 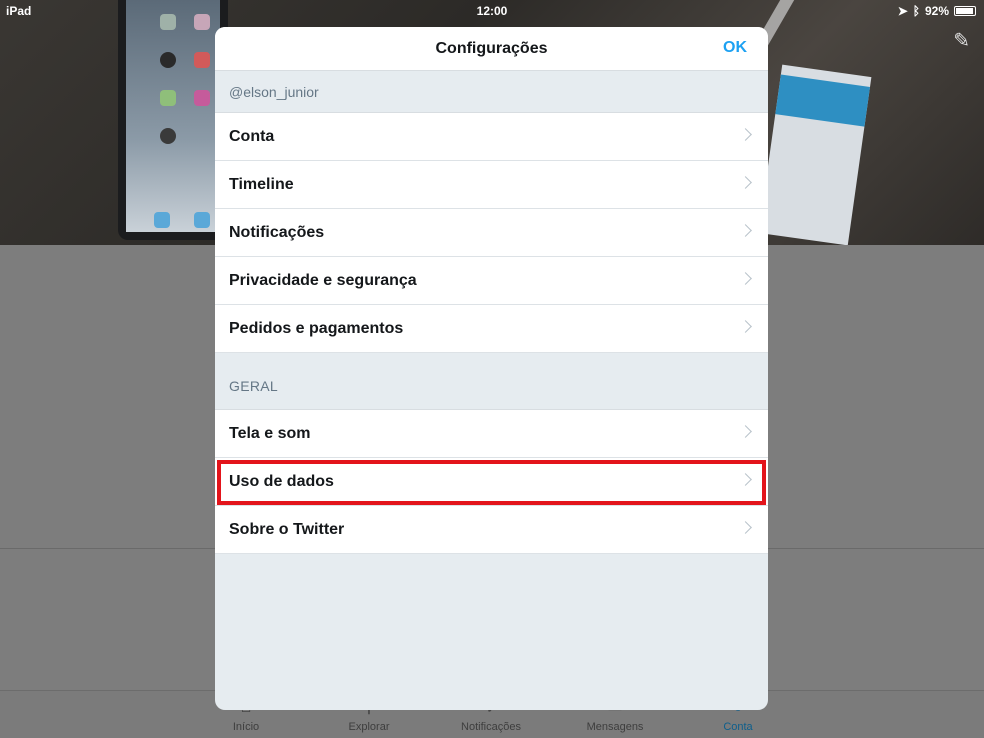 I want to click on settings-item-label: Sobre o Twitter, so click(x=287, y=529).